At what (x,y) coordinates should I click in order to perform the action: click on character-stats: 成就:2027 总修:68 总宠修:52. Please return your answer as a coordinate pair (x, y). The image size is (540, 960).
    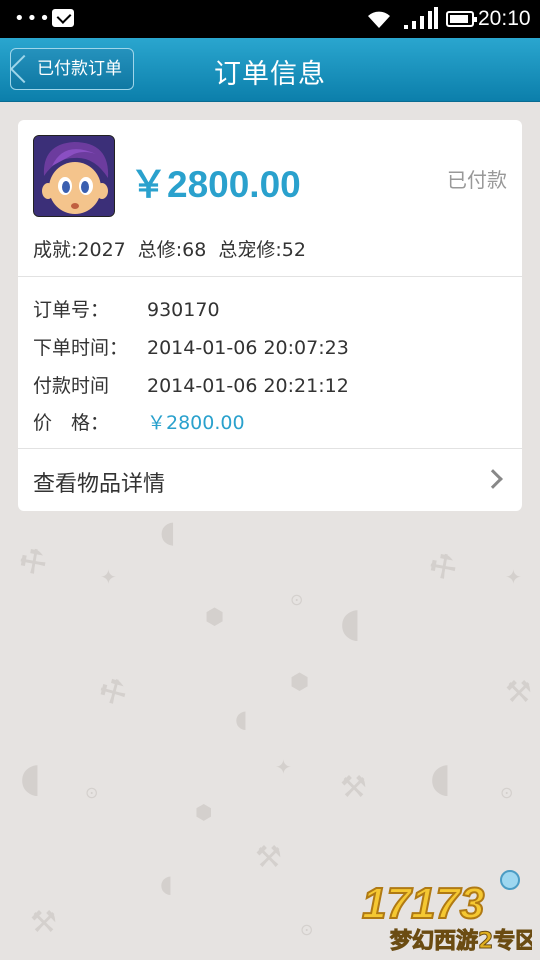
    Looking at the image, I should click on (175, 248).